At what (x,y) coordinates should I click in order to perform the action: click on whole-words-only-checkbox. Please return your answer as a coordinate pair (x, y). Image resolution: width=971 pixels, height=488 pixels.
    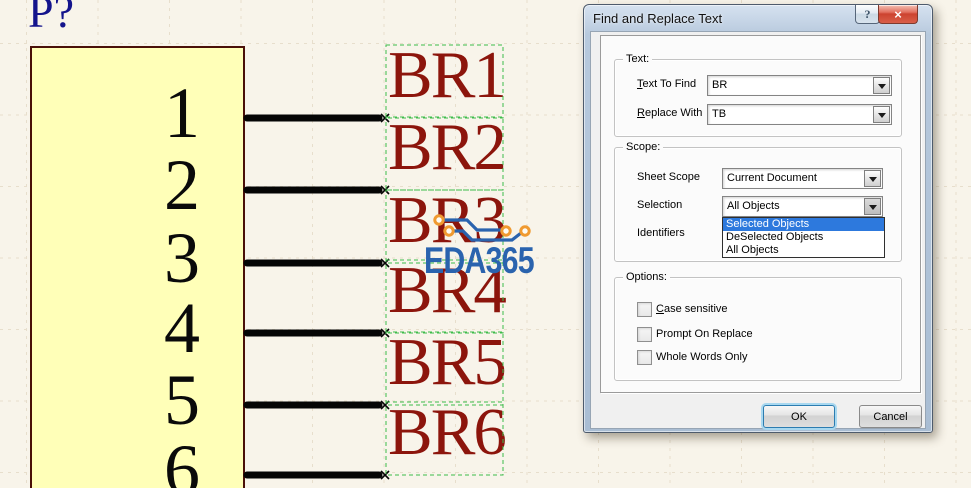
    Looking at the image, I should click on (644, 357).